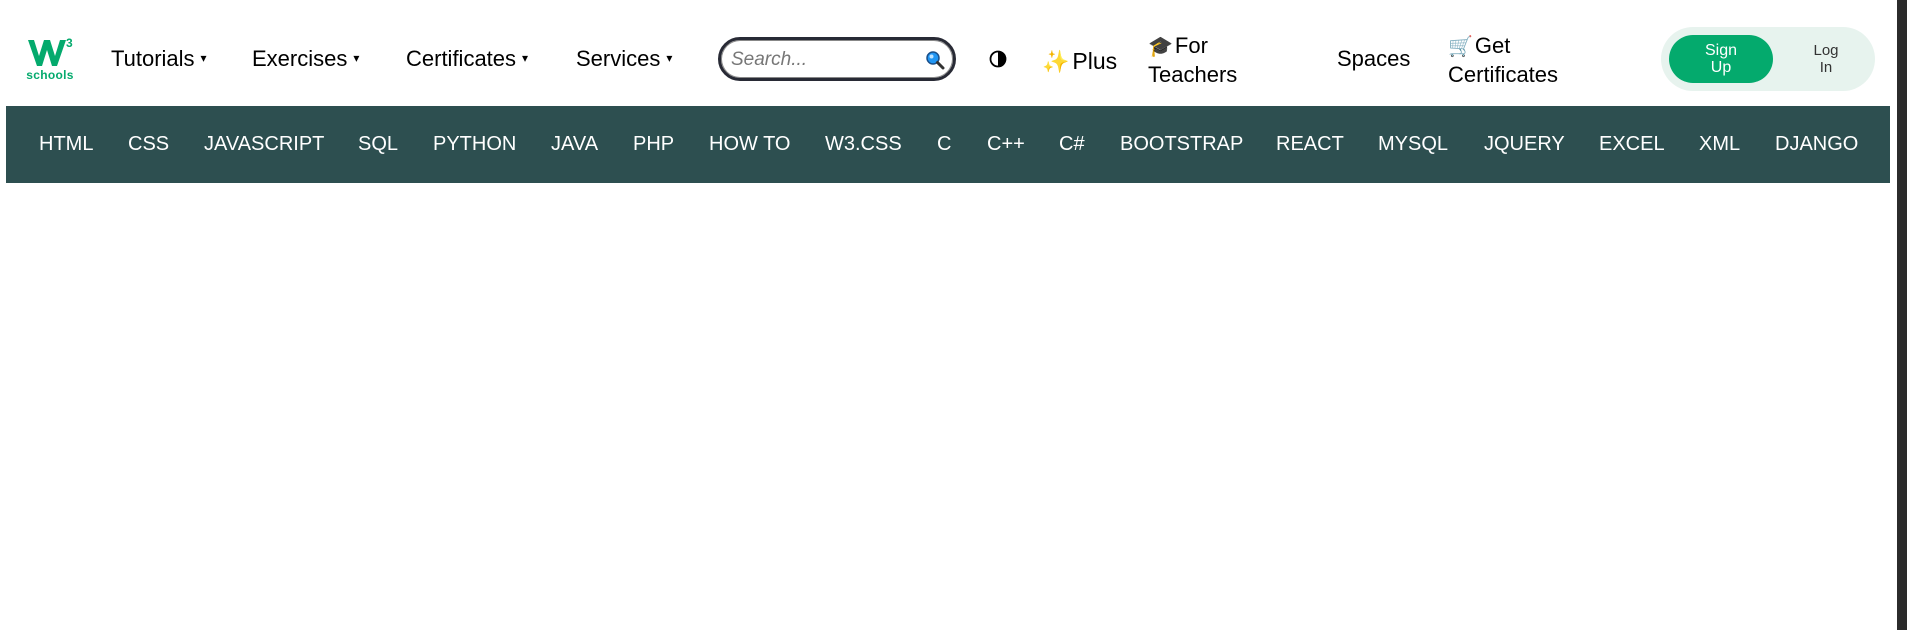  What do you see at coordinates (1072, 144) in the screenshot?
I see `subnav-item-csharp: C#` at bounding box center [1072, 144].